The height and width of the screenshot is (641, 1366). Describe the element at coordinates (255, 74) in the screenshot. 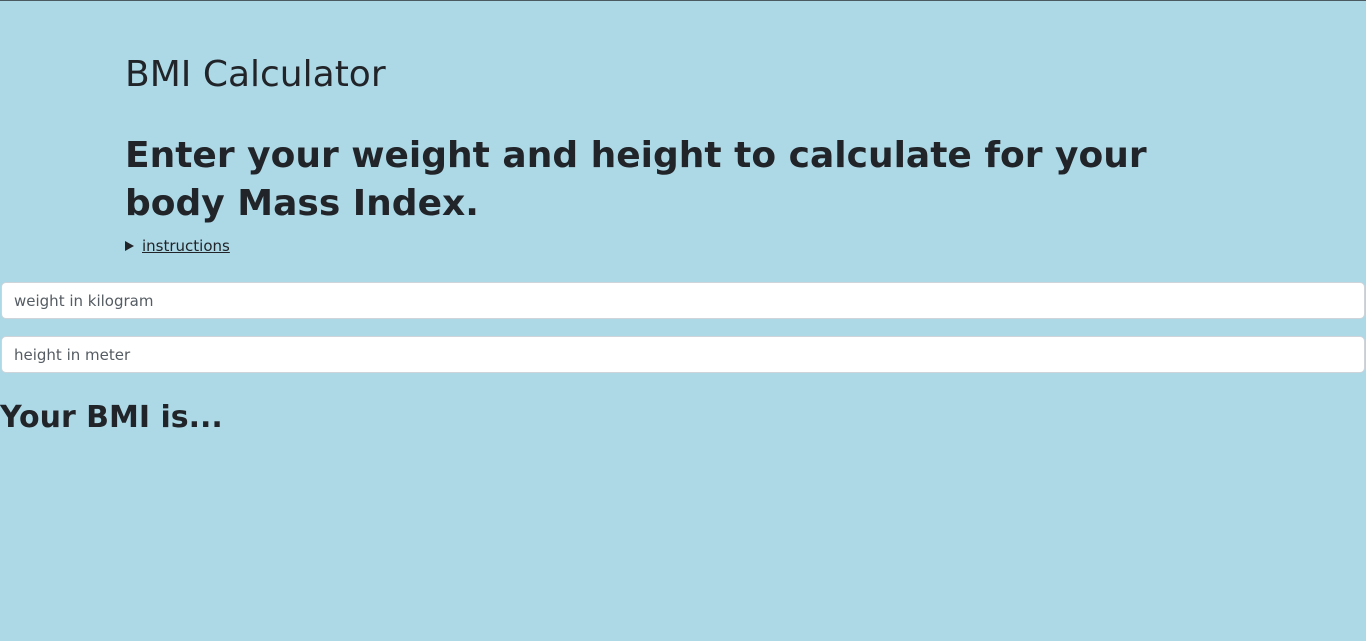

I see `page-title: BMI Calculator` at that location.